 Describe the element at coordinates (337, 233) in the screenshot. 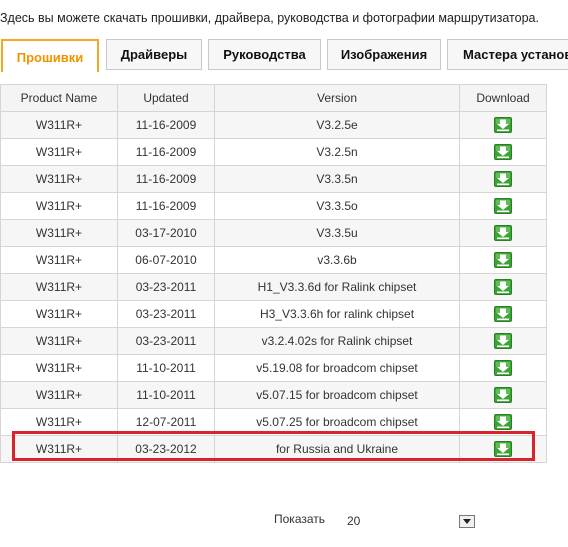

I see `cell-version: V3.3.5u` at that location.